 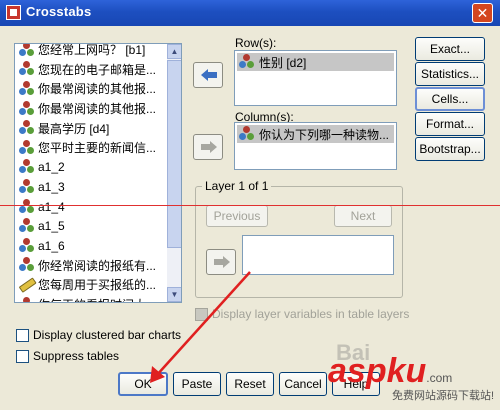 What do you see at coordinates (200, 327) in the screenshot?
I see `annotation-arrow-icon` at bounding box center [200, 327].